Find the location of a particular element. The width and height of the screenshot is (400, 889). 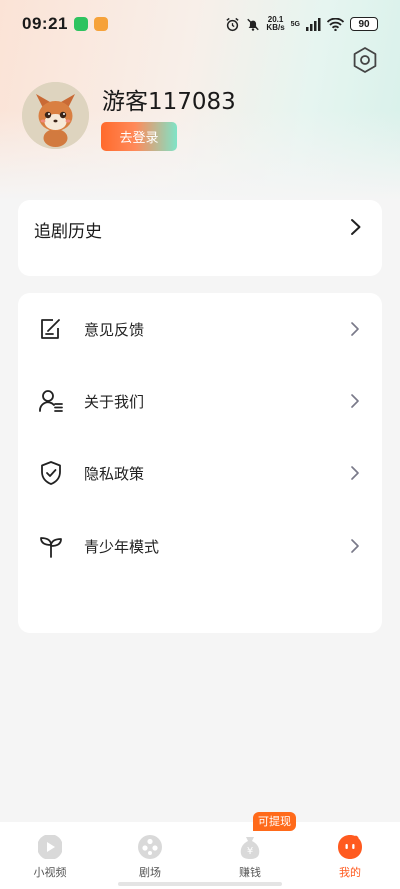

sprout-icon is located at coordinates (51, 547).